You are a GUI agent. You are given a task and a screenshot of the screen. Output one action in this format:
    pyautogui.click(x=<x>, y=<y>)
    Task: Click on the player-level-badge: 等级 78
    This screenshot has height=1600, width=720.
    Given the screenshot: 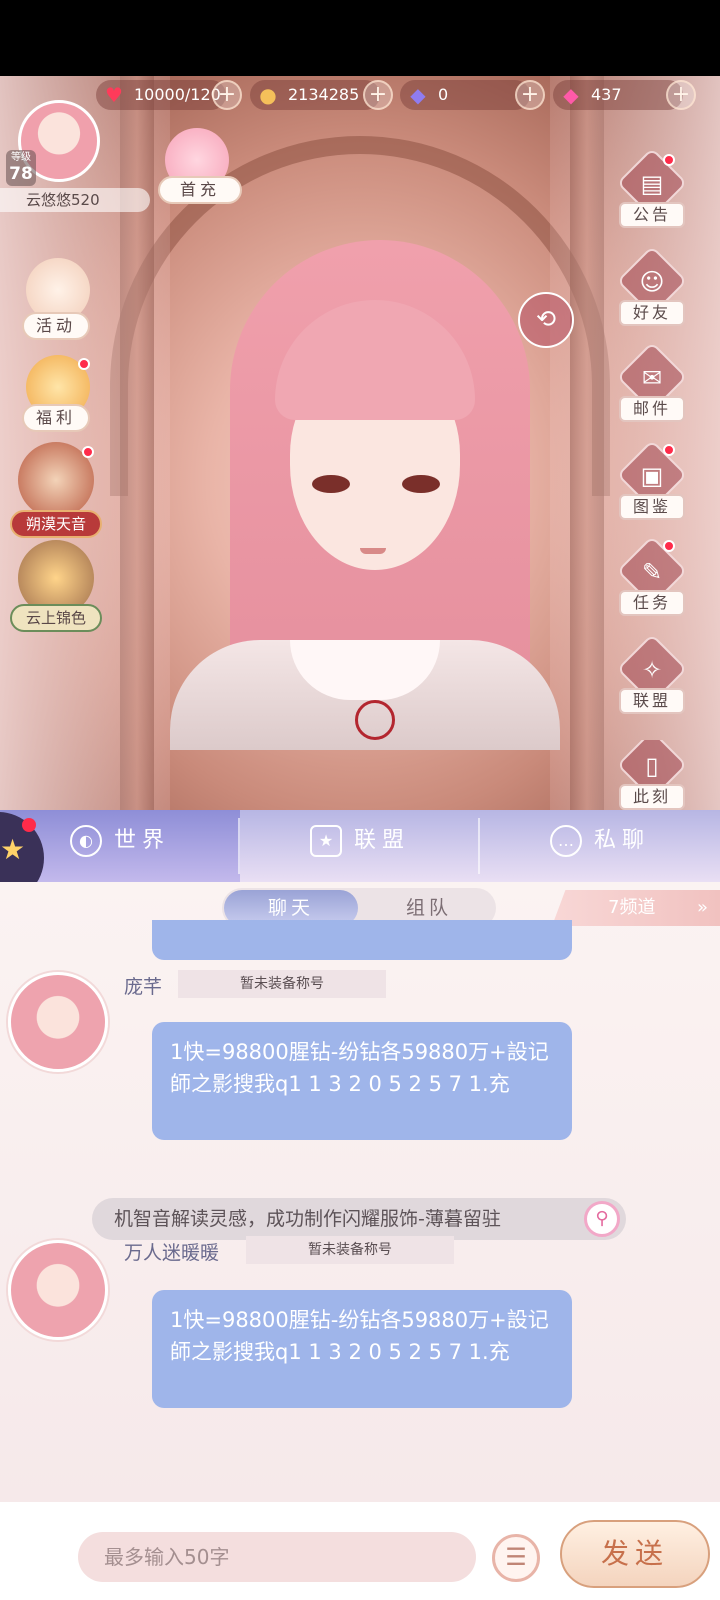 What is the action you would take?
    pyautogui.click(x=21, y=168)
    